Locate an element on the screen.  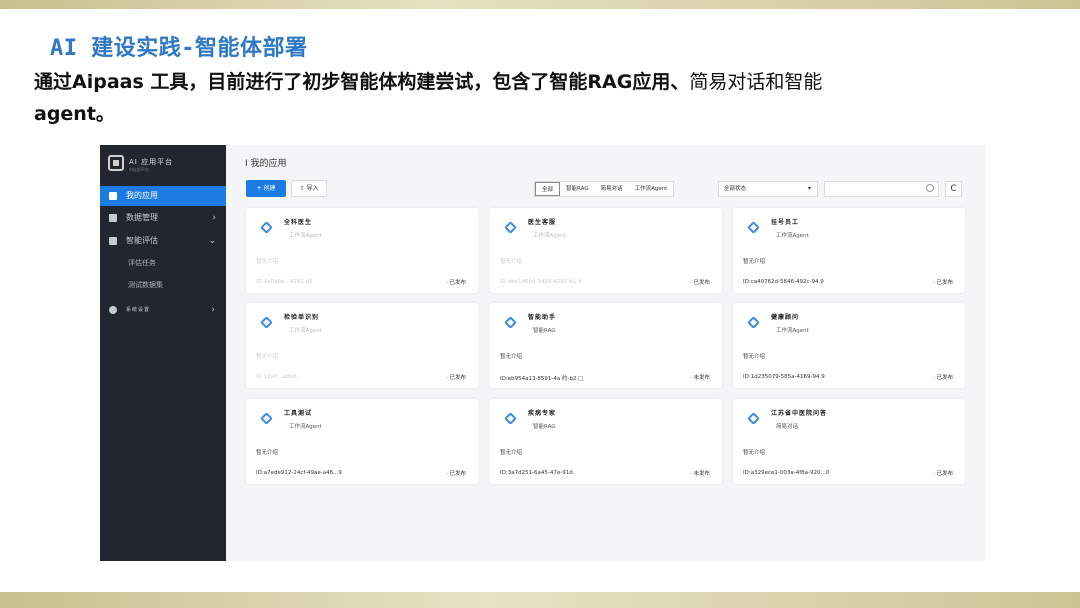
description-bold: 通过Aipaas 工具，目前进行了初步智能体构建尝试，包含了智能RAG应用、 is located at coordinates (362, 82).